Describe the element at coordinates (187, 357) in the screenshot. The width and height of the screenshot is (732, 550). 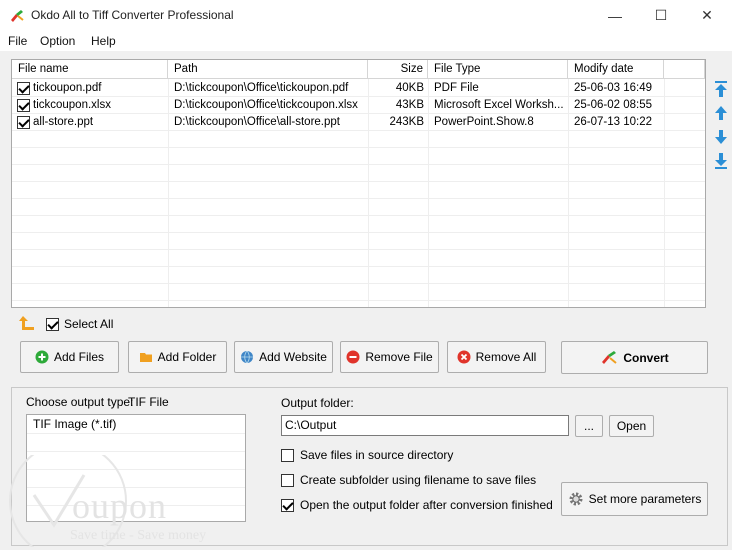
I see `add-folder-label: Add Folder` at that location.